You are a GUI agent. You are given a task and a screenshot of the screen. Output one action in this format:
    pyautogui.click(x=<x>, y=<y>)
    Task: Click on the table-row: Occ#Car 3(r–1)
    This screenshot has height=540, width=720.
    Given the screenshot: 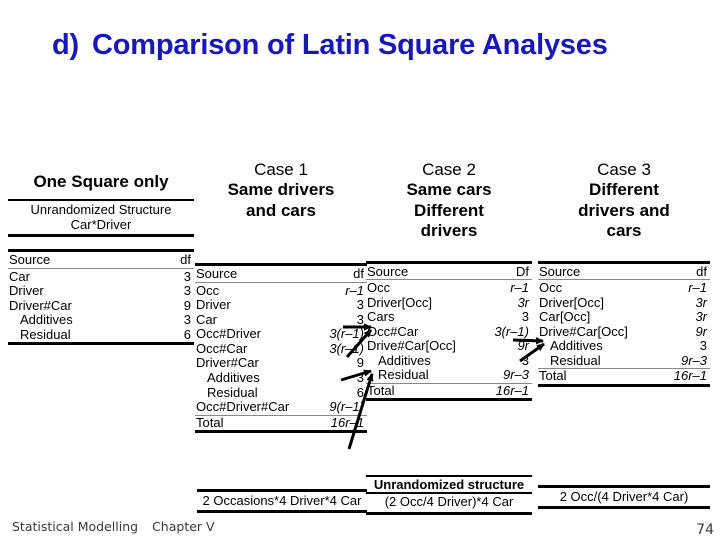 What is the action you would take?
    pyautogui.click(x=281, y=348)
    